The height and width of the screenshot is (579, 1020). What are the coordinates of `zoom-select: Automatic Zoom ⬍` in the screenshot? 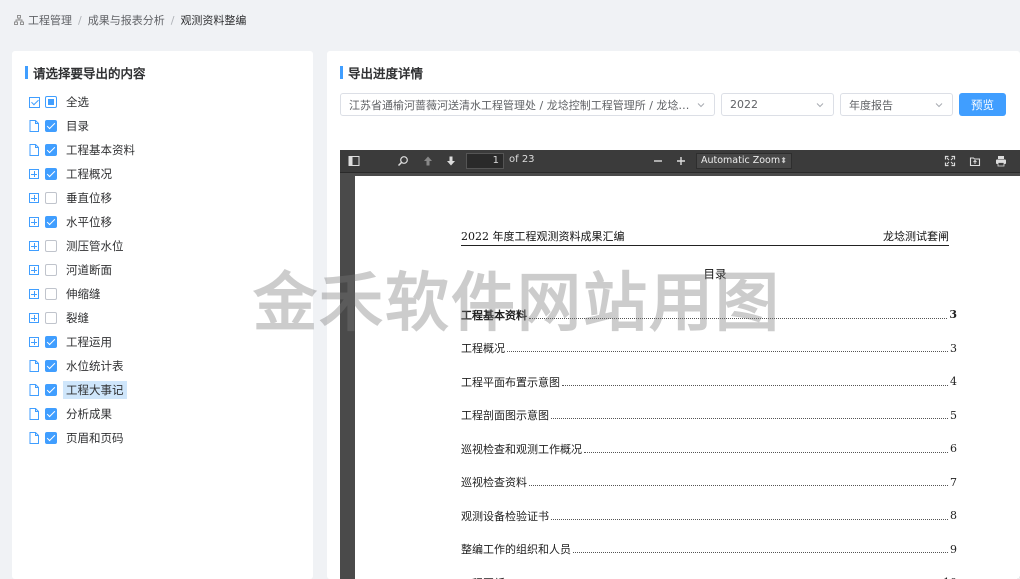 It's located at (744, 161).